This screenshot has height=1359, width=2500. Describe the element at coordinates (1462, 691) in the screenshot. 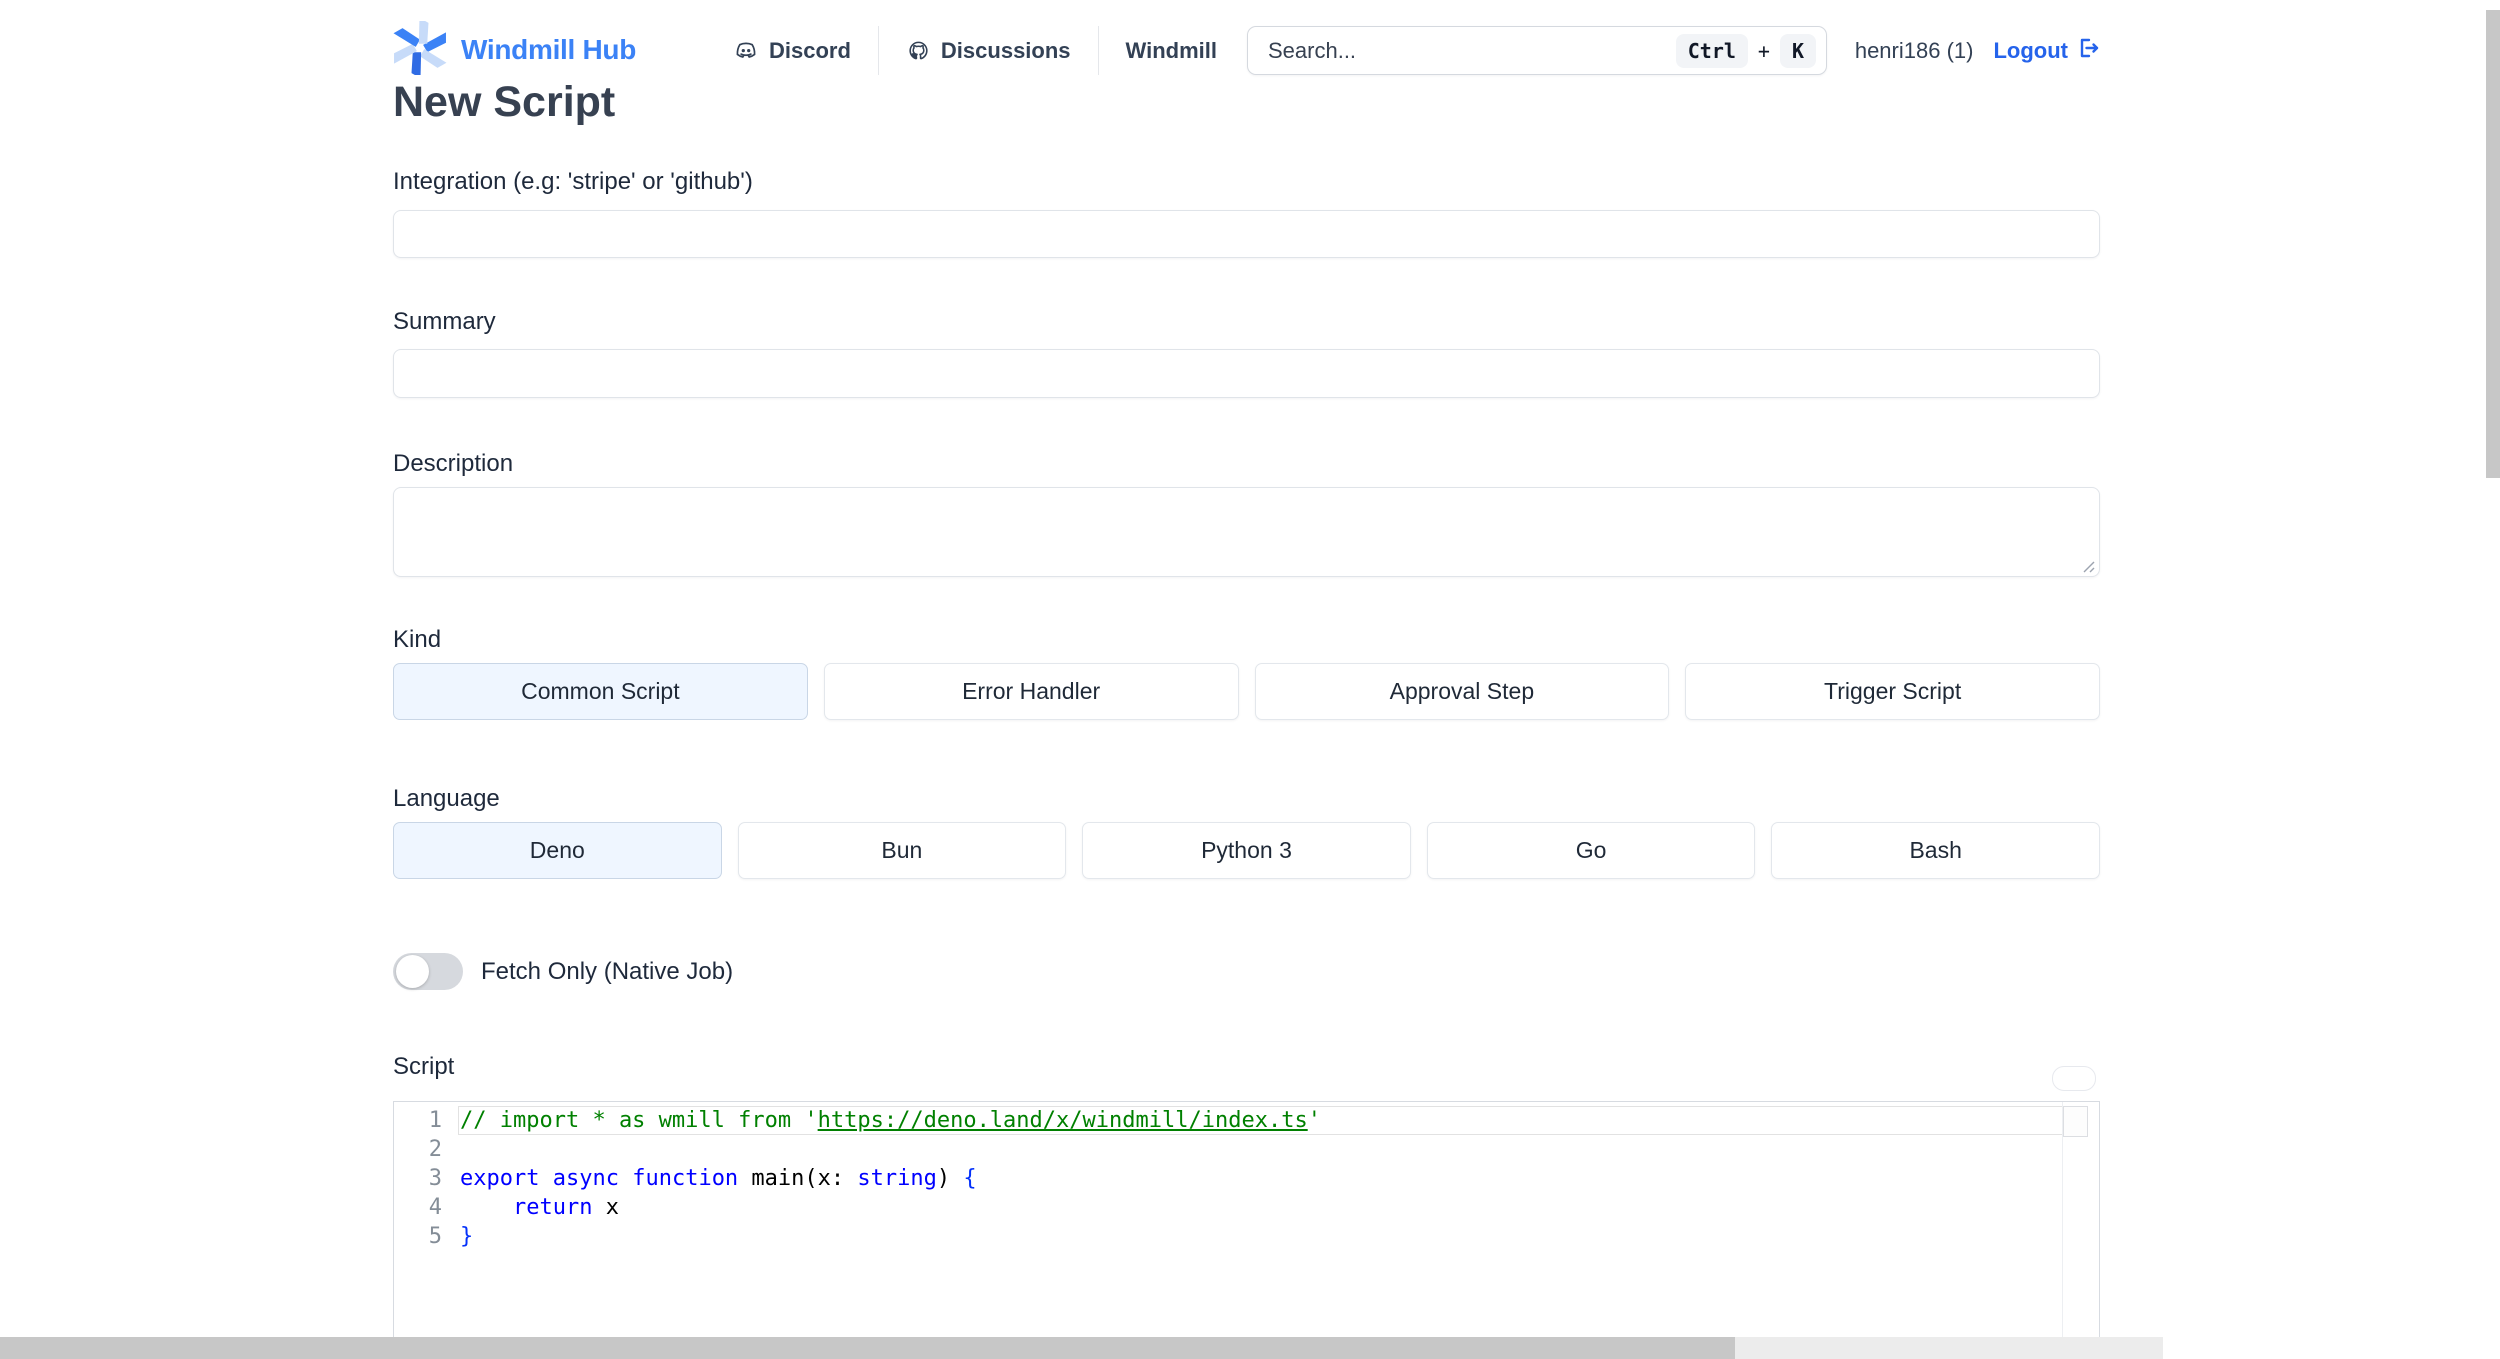

I see `kind-option-approval-step: Approval Step` at that location.